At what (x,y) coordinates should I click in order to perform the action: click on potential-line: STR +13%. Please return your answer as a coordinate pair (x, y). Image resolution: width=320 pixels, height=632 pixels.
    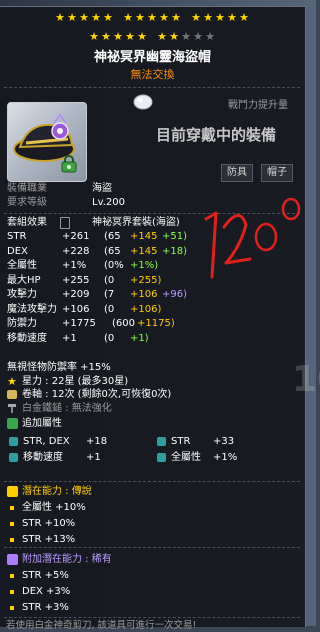
    Looking at the image, I should click on (49, 539).